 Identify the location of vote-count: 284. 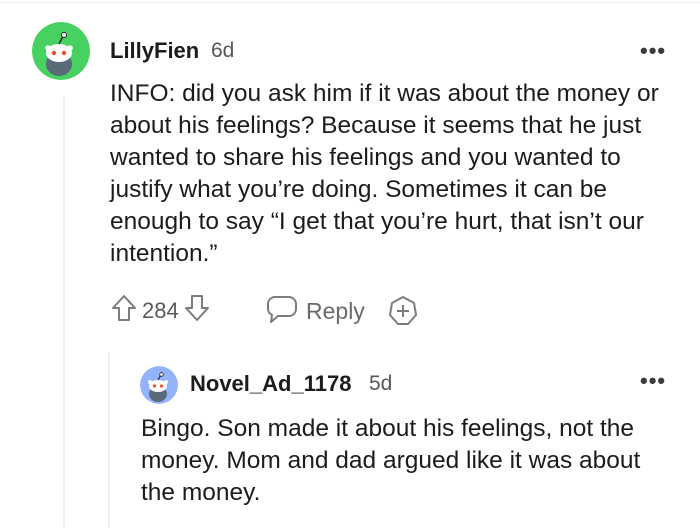
(160, 310).